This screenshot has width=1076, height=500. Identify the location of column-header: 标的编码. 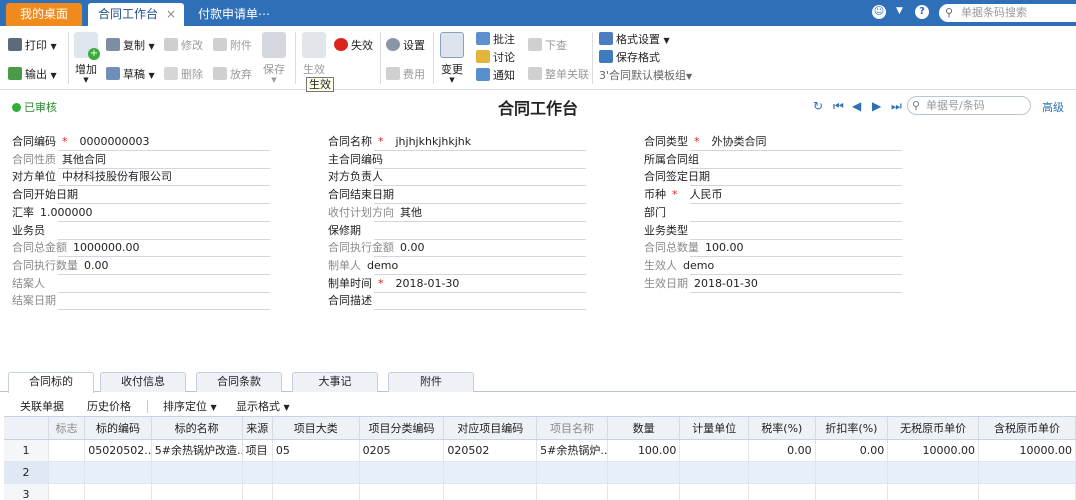
(118, 428).